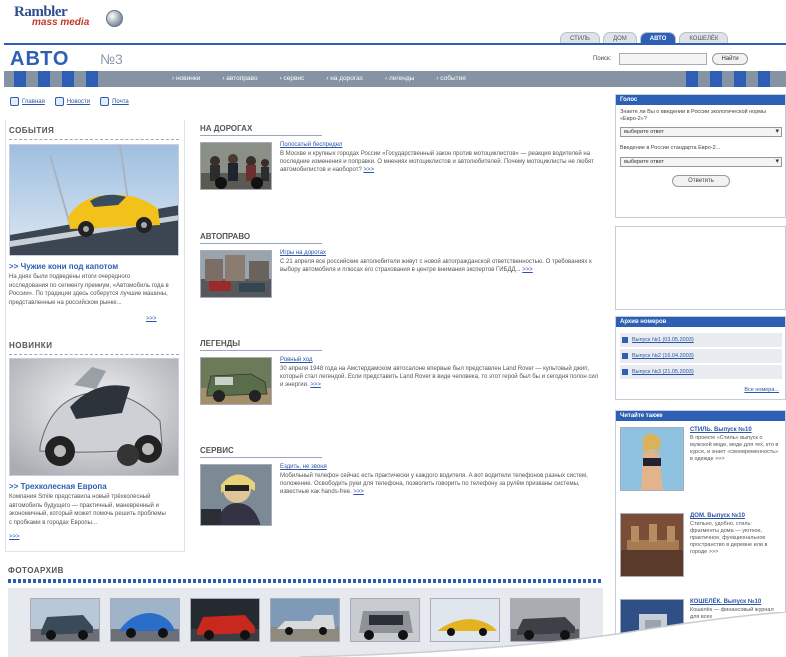 The width and height of the screenshot is (786, 657). I want to click on page-title: АВТО, so click(40, 59).